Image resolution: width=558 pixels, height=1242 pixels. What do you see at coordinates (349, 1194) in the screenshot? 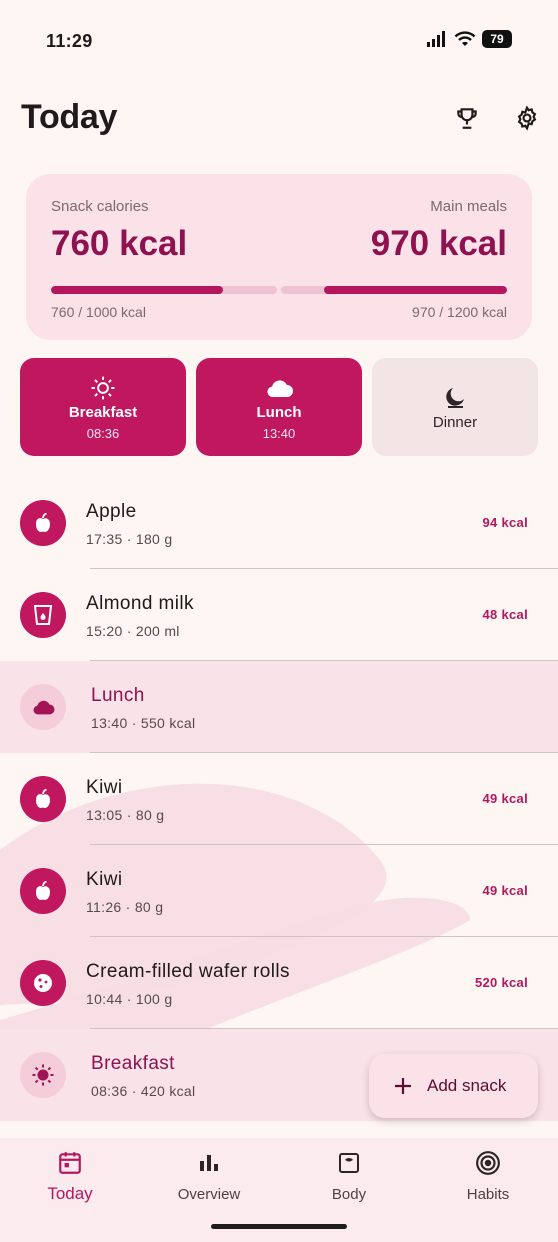
I see `nav-label: Body` at bounding box center [349, 1194].